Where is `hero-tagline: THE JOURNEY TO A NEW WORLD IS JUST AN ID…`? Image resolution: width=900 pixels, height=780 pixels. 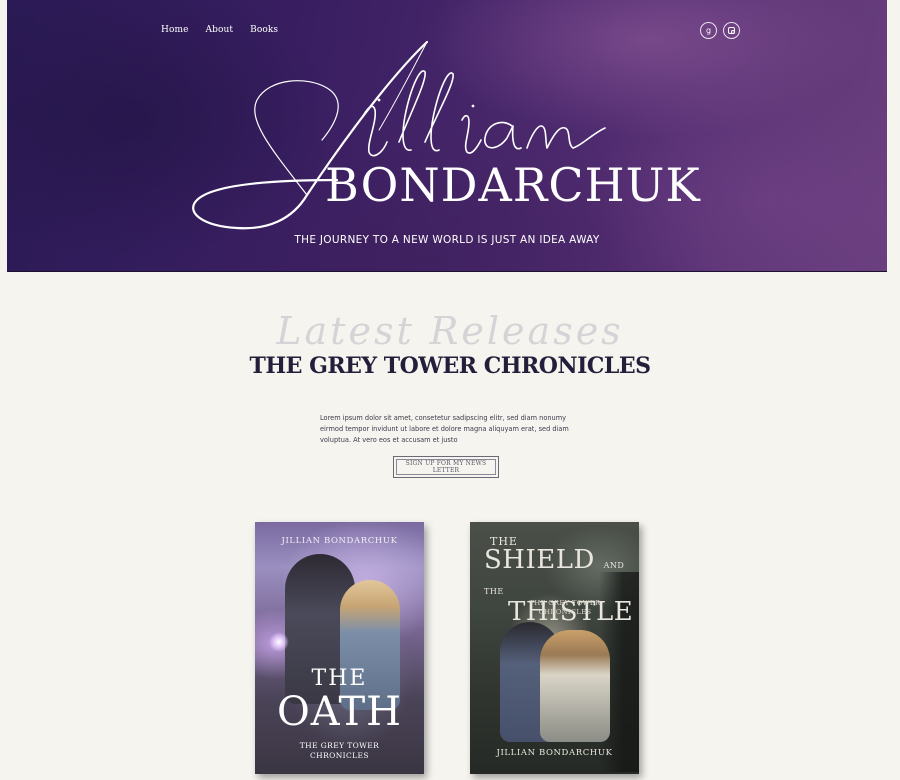
hero-tagline: THE JOURNEY TO A NEW WORLD IS JUST AN ID… is located at coordinates (447, 240).